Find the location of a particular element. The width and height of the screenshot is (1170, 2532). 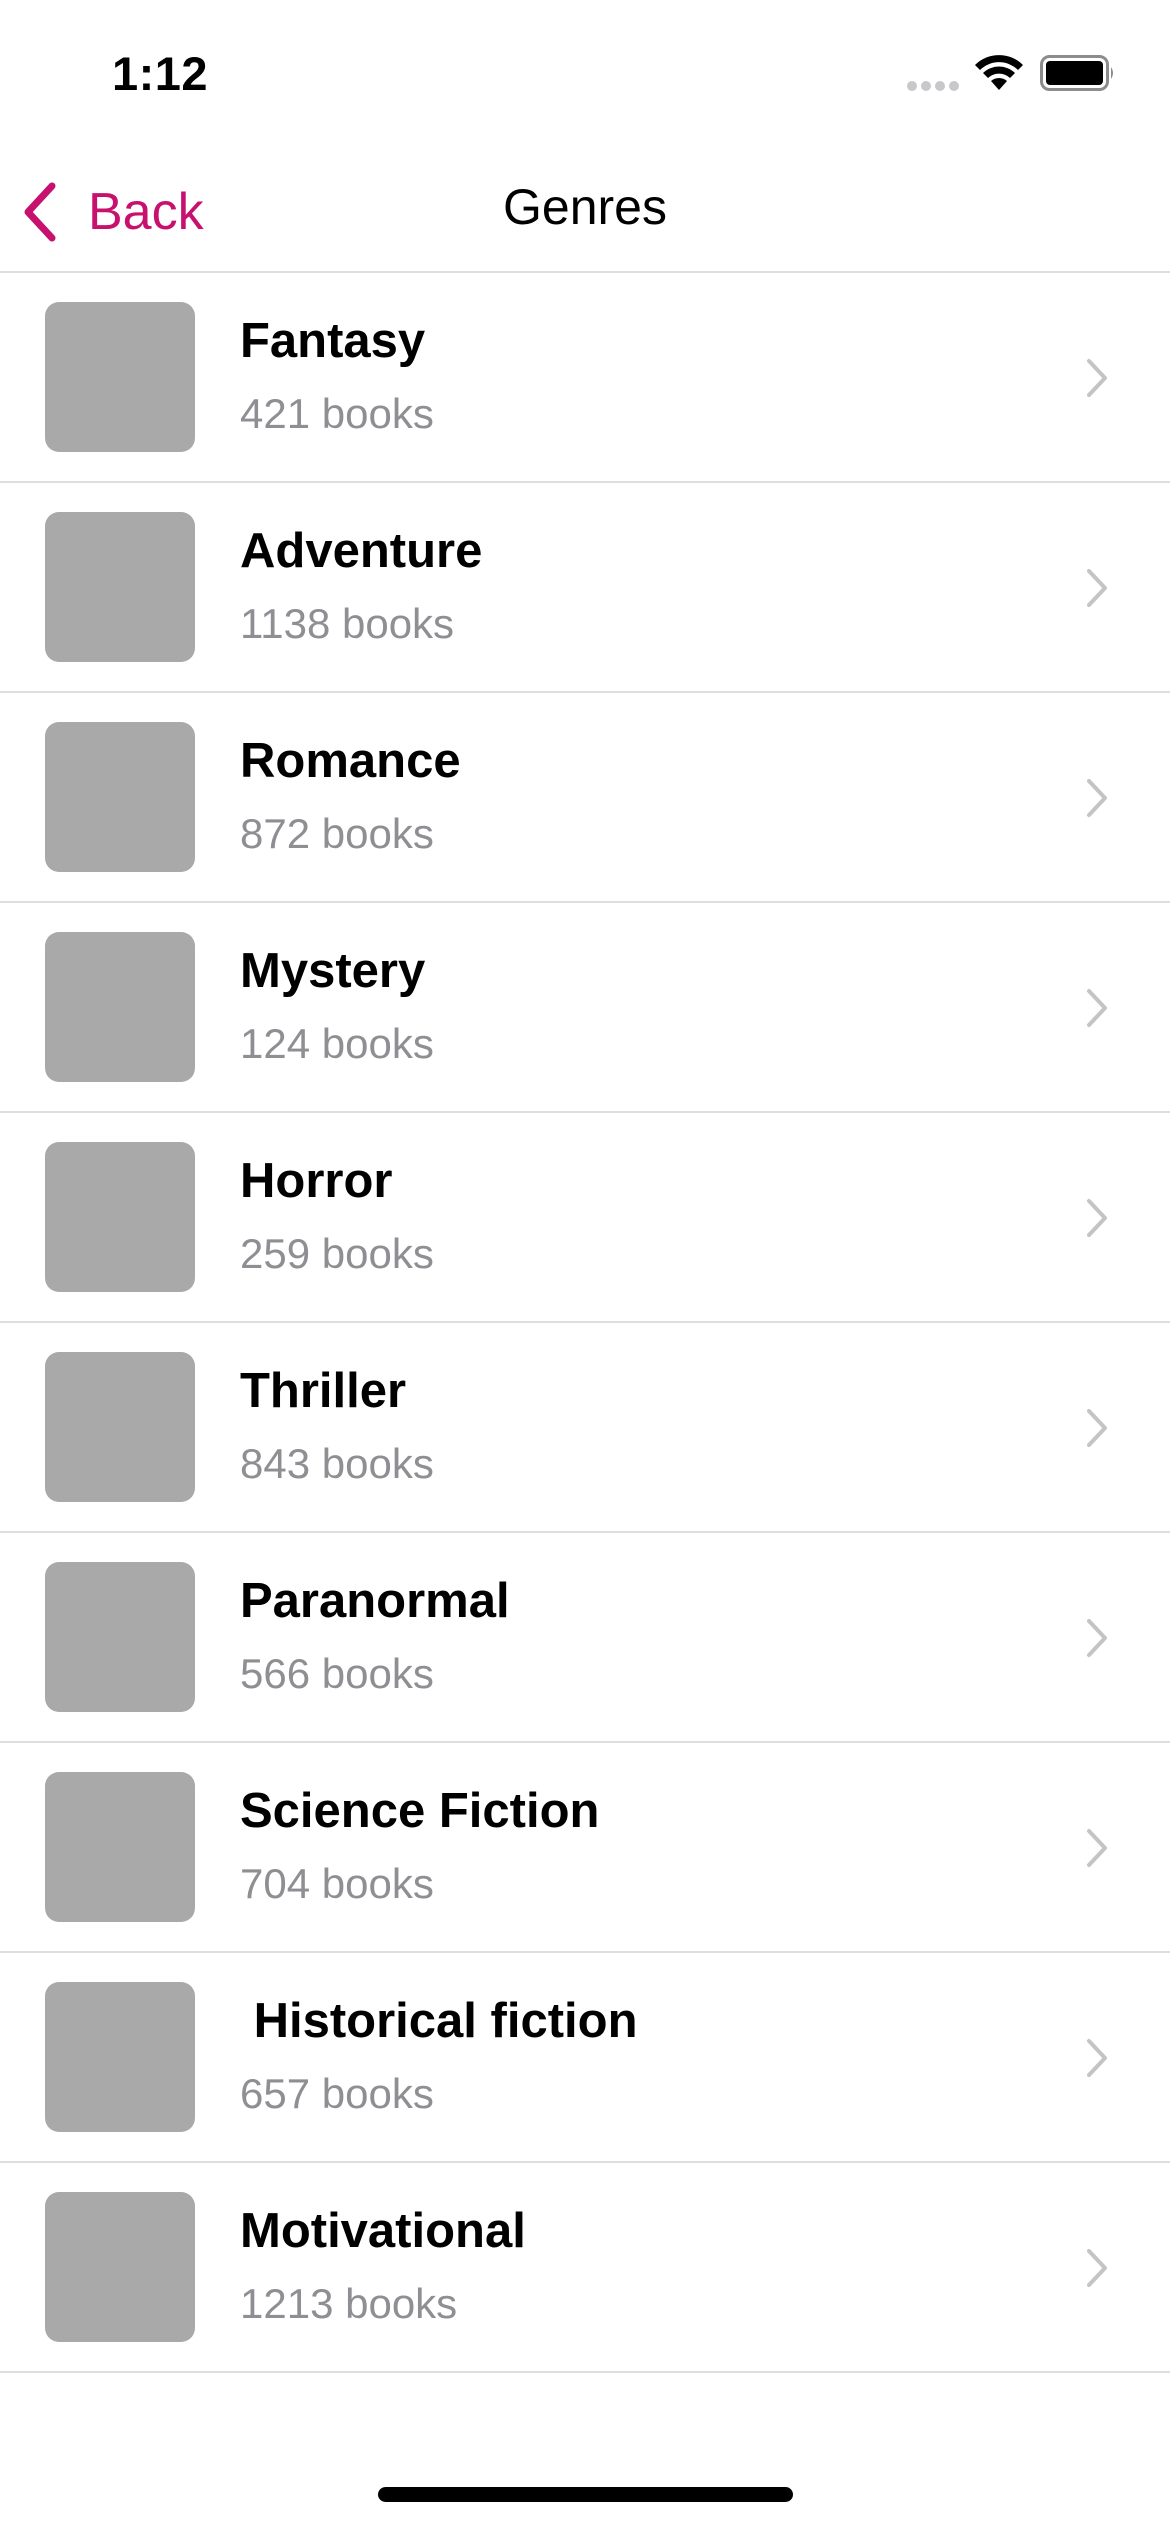

genre-name: Historical fiction is located at coordinates (439, 2021).